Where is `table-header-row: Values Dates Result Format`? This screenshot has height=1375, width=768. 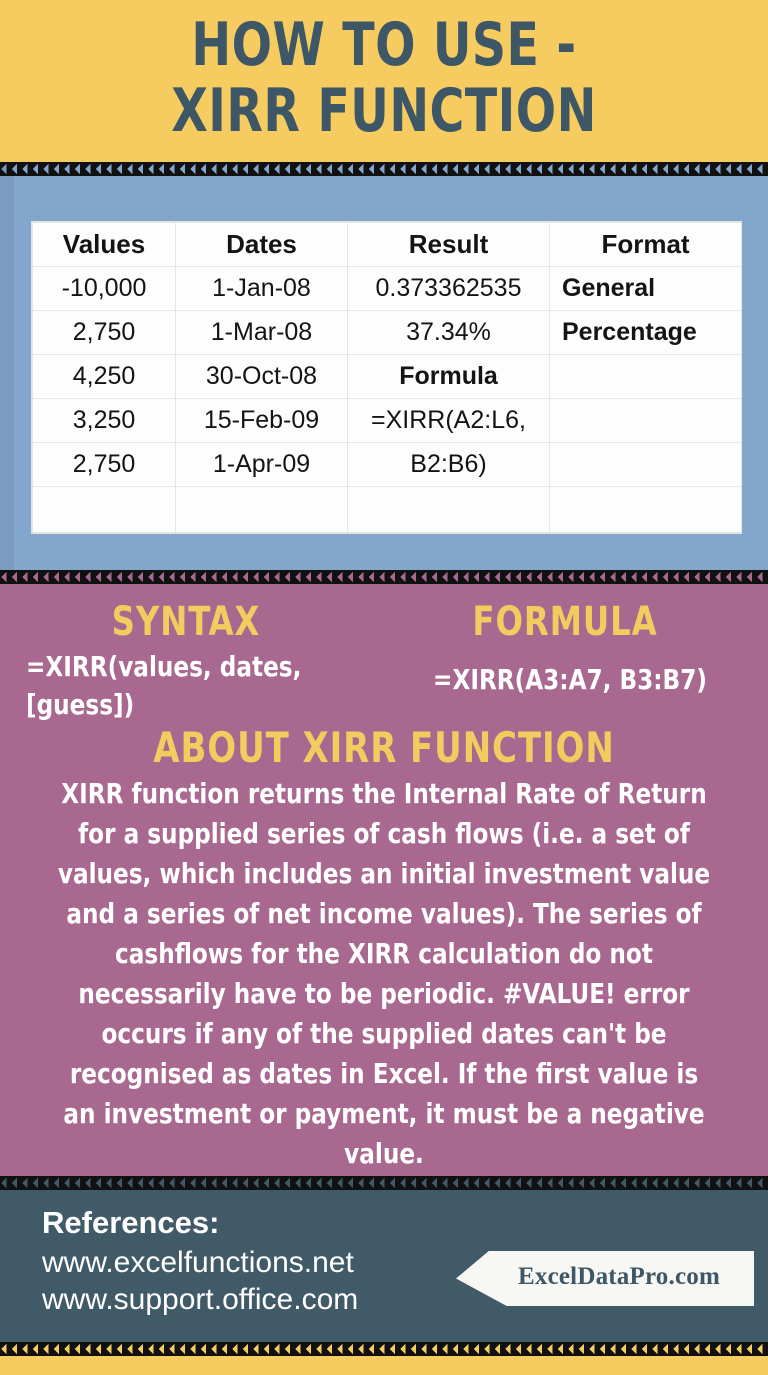
table-header-row: Values Dates Result Format is located at coordinates (387, 244).